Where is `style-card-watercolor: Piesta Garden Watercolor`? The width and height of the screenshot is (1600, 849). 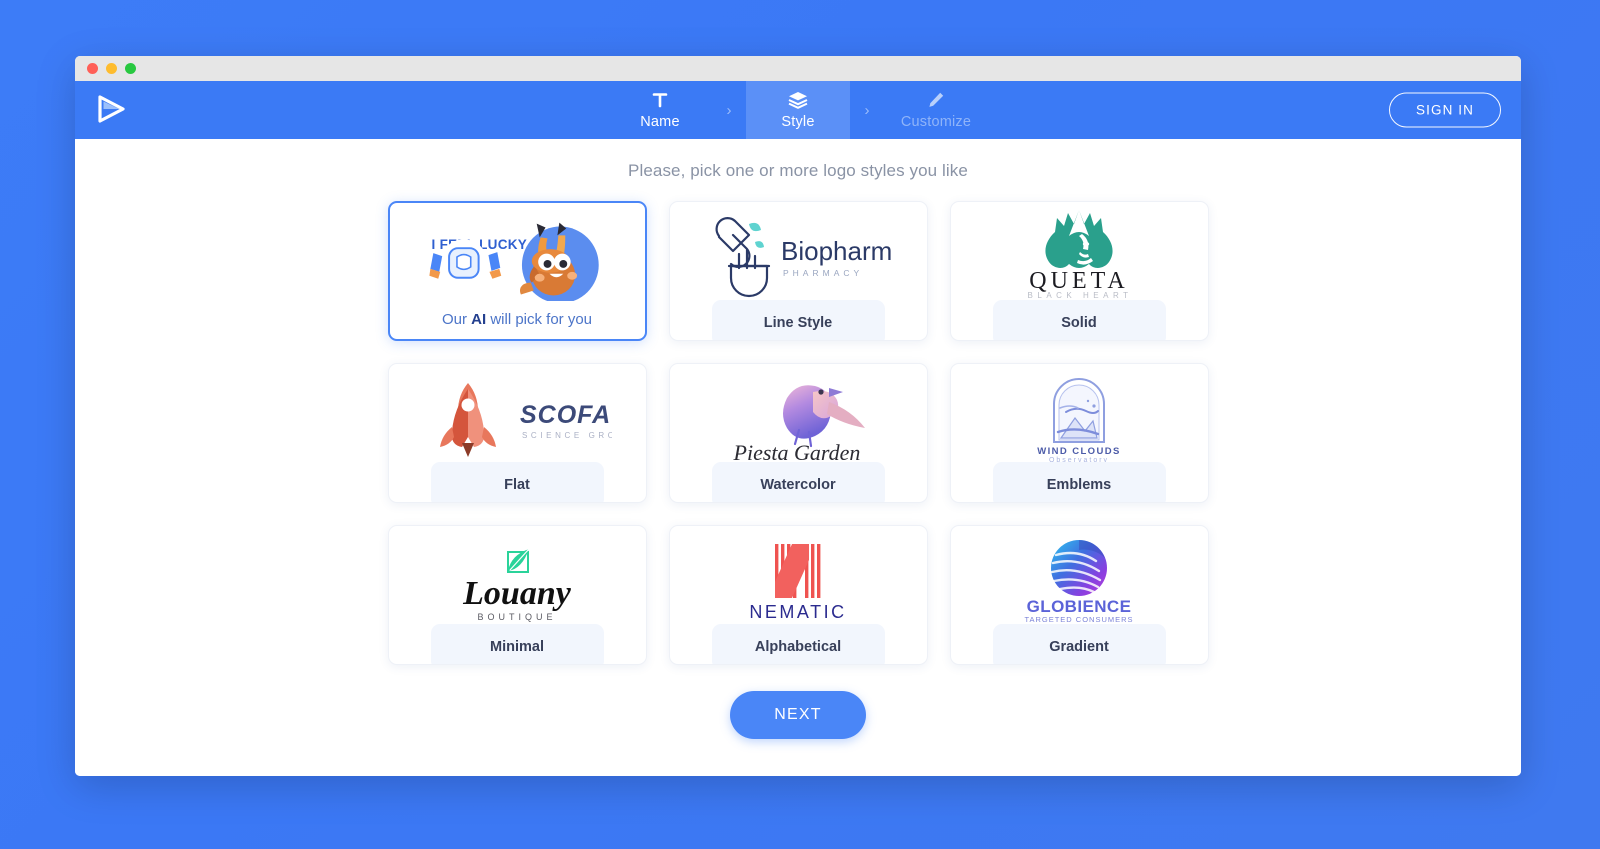
style-card-watercolor: Piesta Garden Watercolor is located at coordinates (798, 433).